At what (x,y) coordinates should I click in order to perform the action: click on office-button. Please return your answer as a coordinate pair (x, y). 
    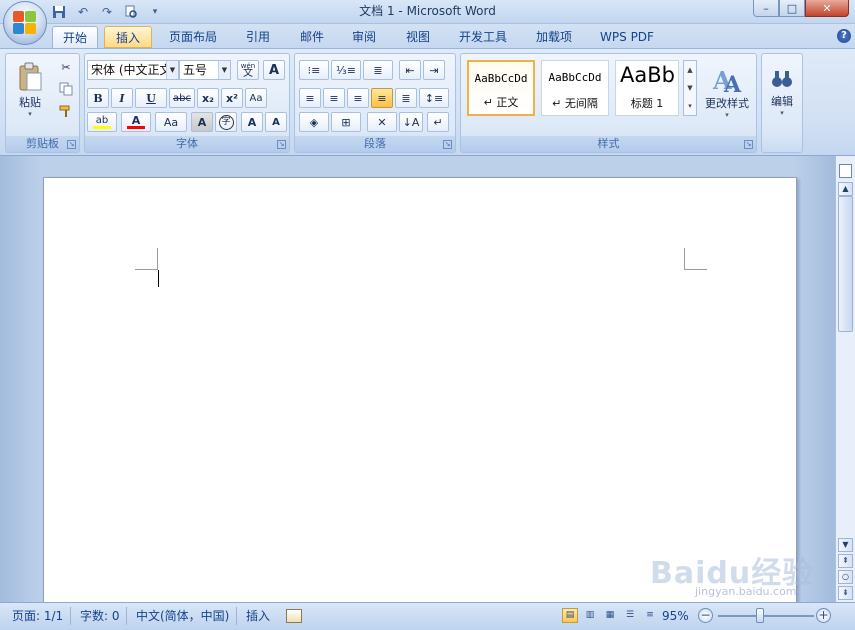
    Looking at the image, I should click on (25, 23).